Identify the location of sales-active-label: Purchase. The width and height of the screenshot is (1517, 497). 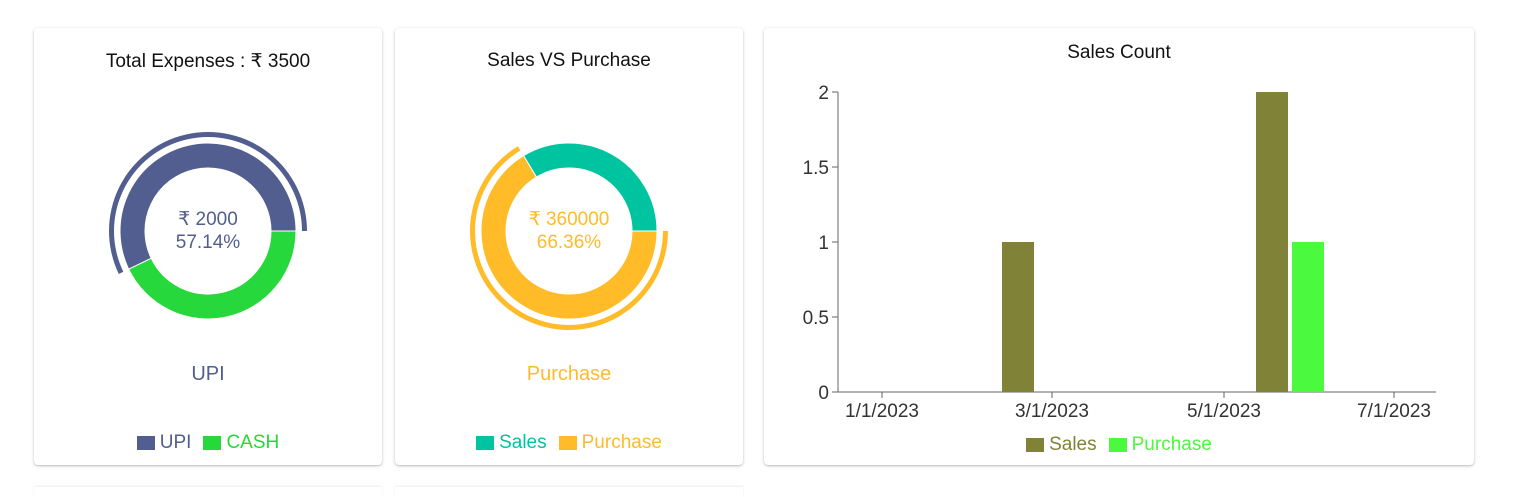
(569, 374).